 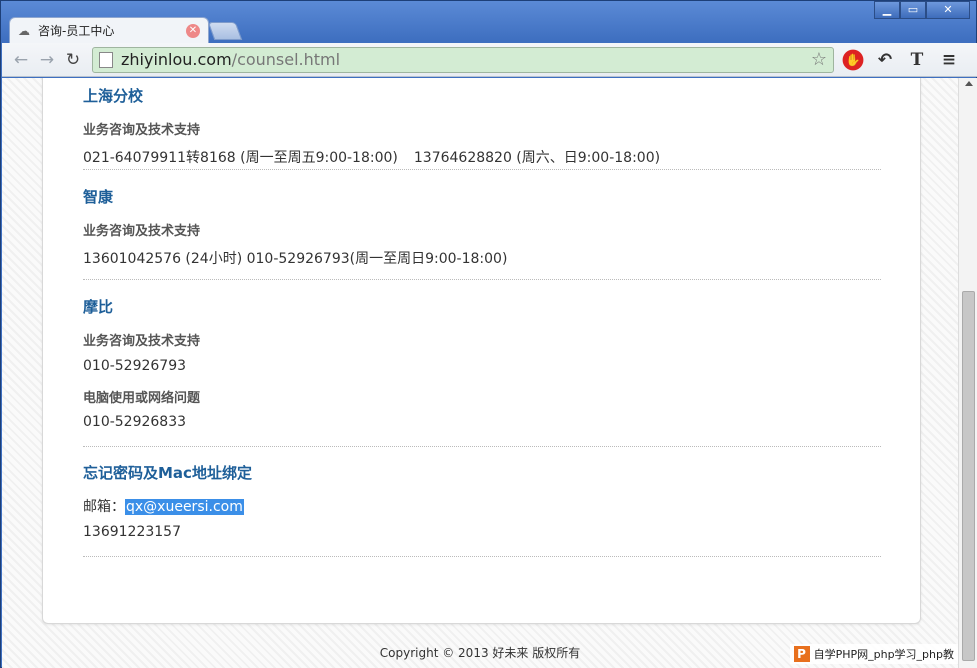 I want to click on menu-icon: ≡, so click(x=949, y=60).